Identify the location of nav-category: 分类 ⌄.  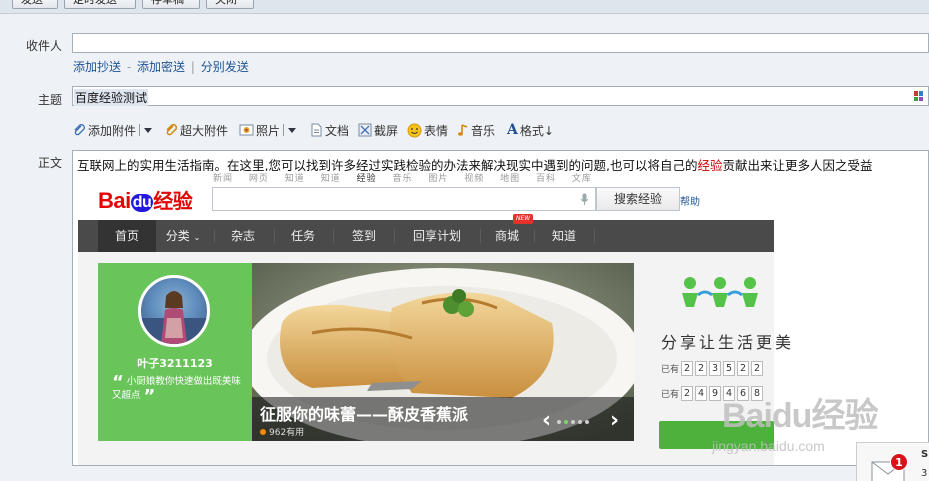
(183, 236).